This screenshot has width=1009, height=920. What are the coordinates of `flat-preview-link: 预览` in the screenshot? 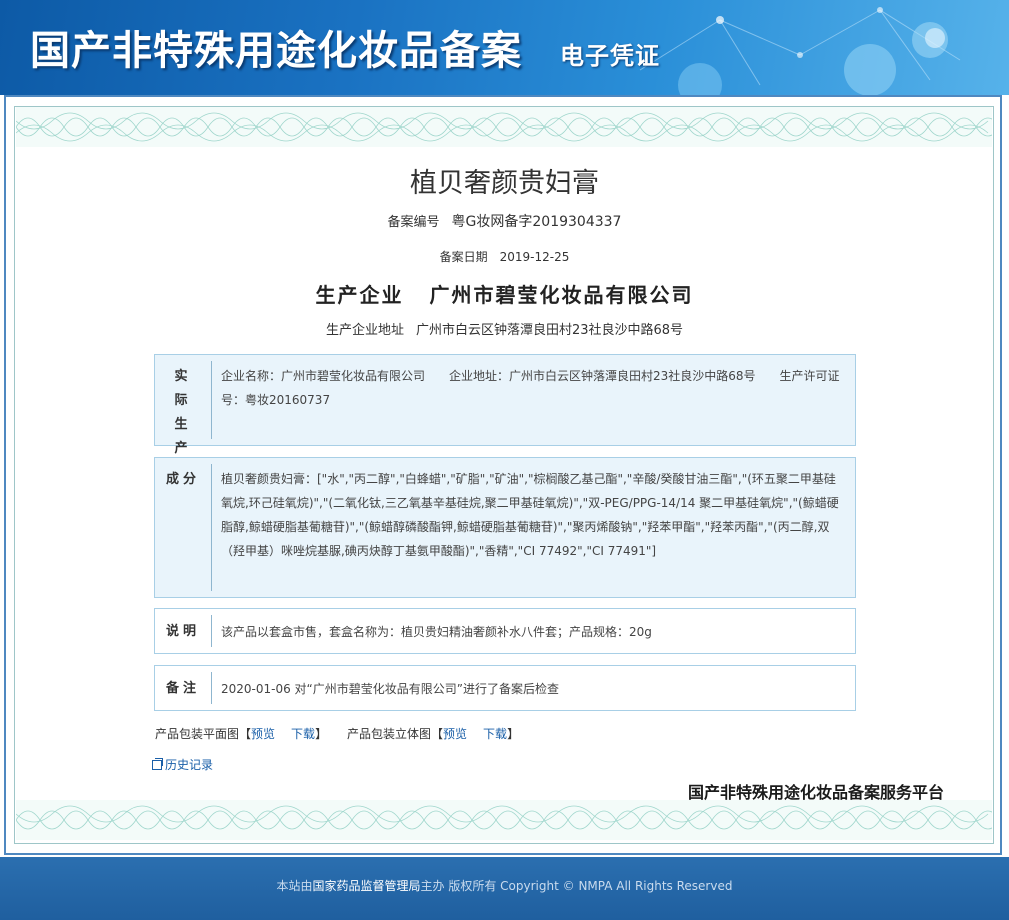 It's located at (263, 734).